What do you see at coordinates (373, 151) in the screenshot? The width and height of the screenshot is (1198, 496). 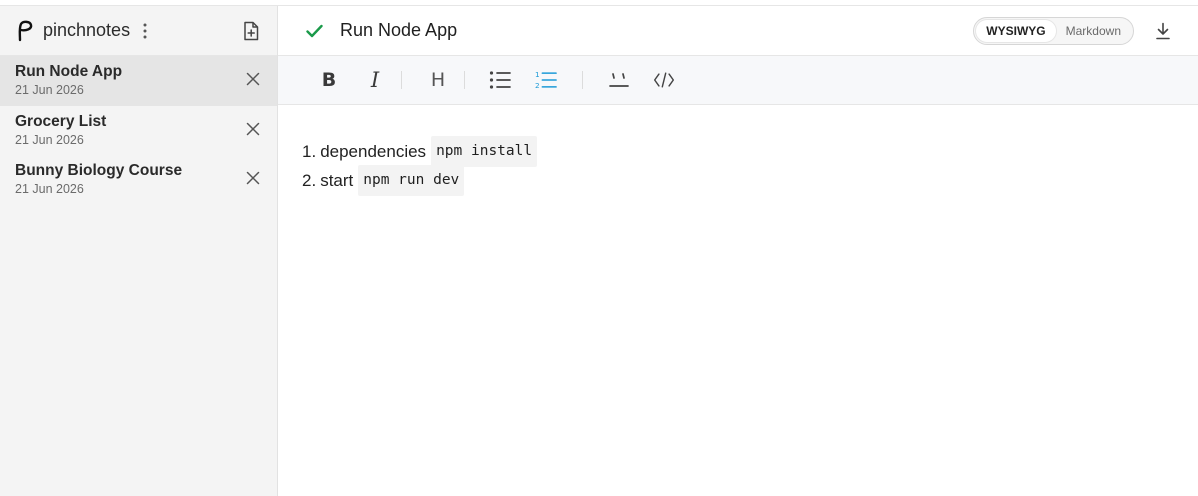 I see `list-text: dependencies` at bounding box center [373, 151].